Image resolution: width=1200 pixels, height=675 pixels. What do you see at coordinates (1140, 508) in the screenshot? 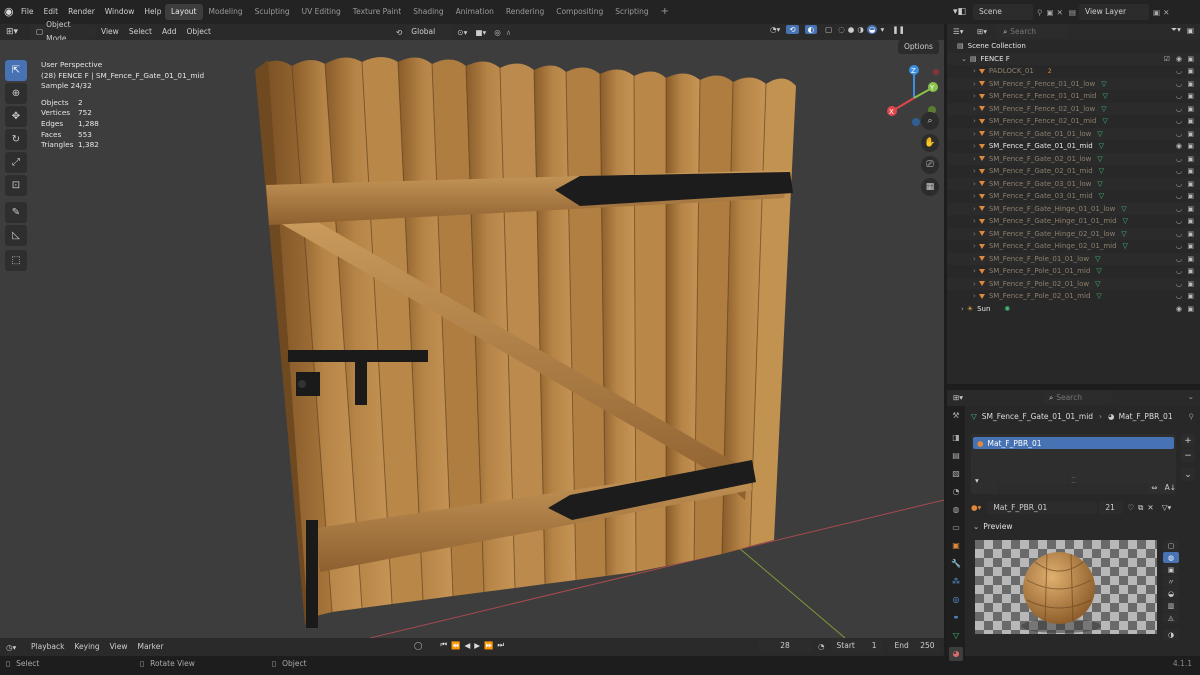
I see `duplicate-material-icon: ⧉` at bounding box center [1140, 508].